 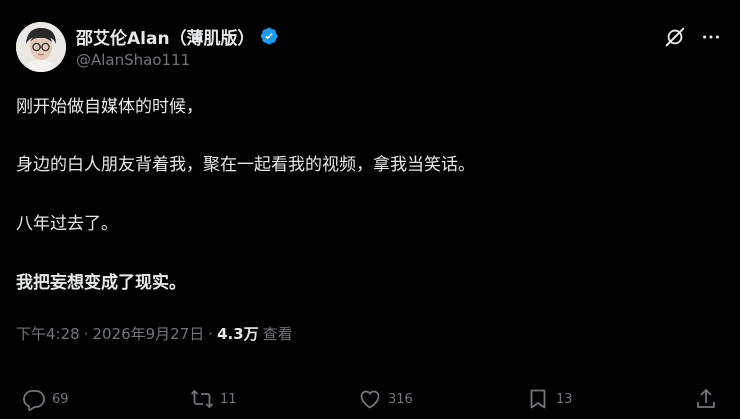 I want to click on tweet-time: 下午4:28, so click(x=48, y=333).